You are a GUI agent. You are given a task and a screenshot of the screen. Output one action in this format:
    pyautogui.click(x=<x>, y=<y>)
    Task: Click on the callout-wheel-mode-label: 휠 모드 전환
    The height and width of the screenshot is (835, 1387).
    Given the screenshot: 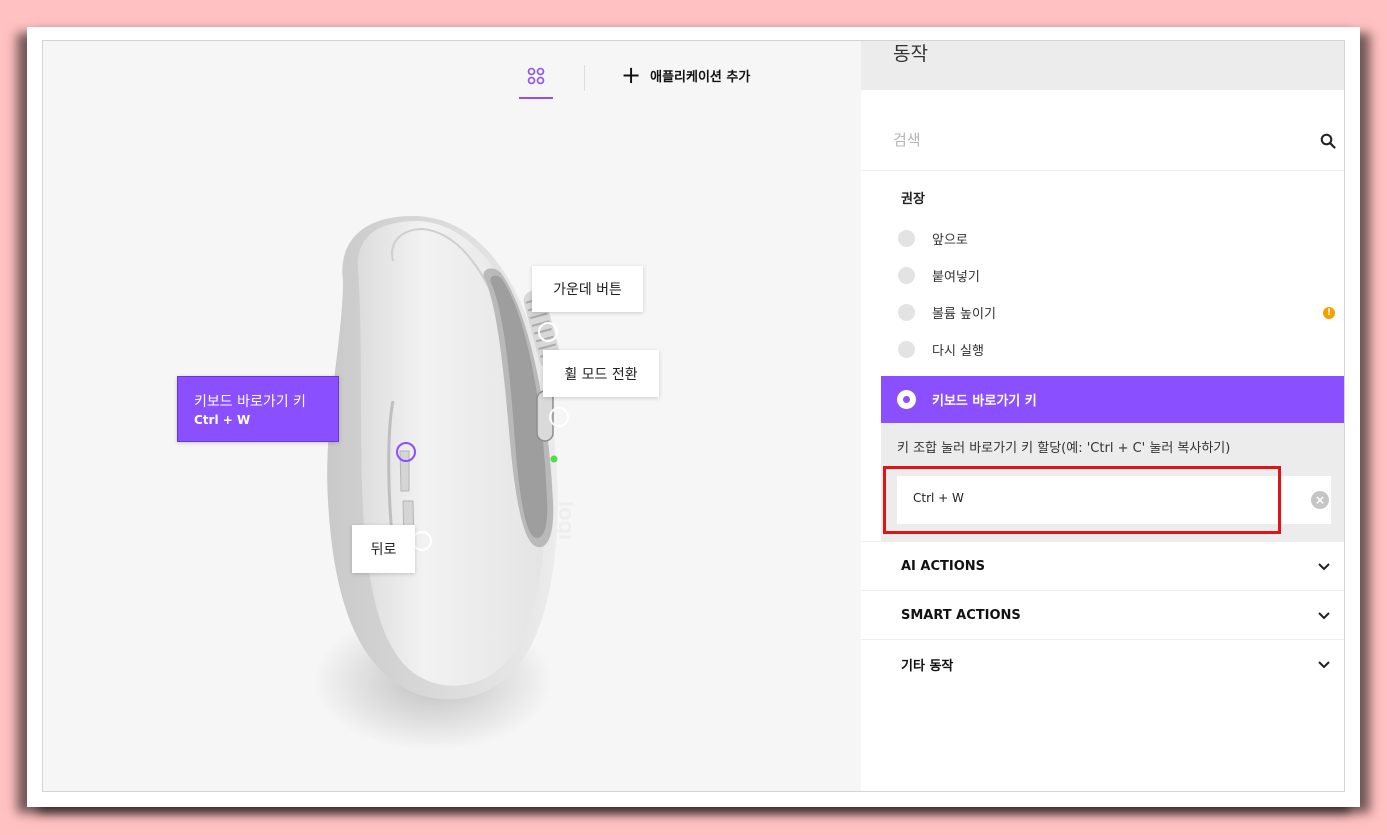 What is the action you would take?
    pyautogui.click(x=601, y=374)
    